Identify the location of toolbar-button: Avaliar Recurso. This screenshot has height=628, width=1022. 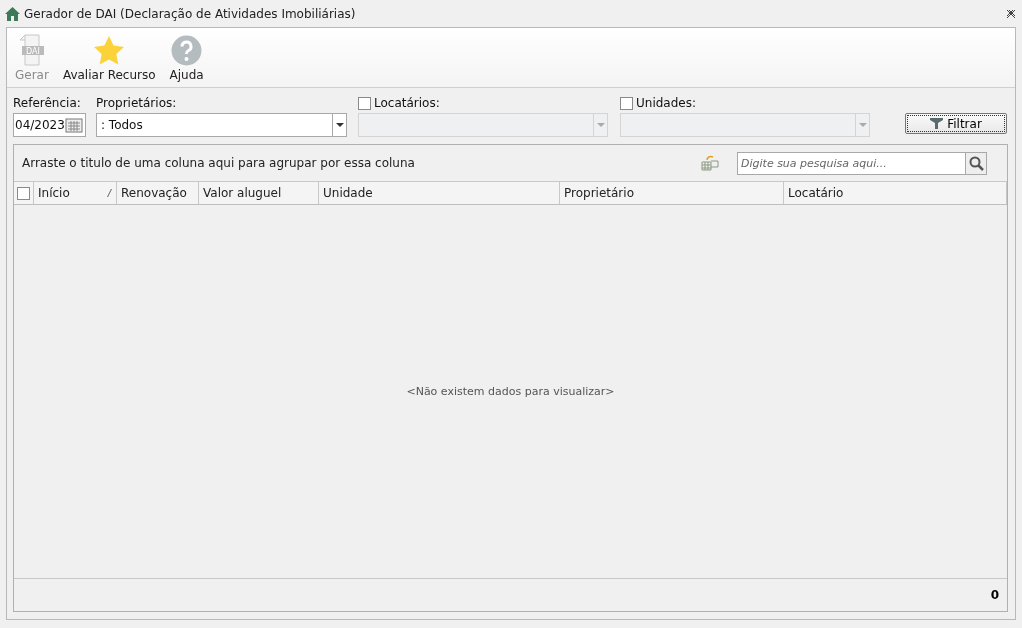
(109, 58).